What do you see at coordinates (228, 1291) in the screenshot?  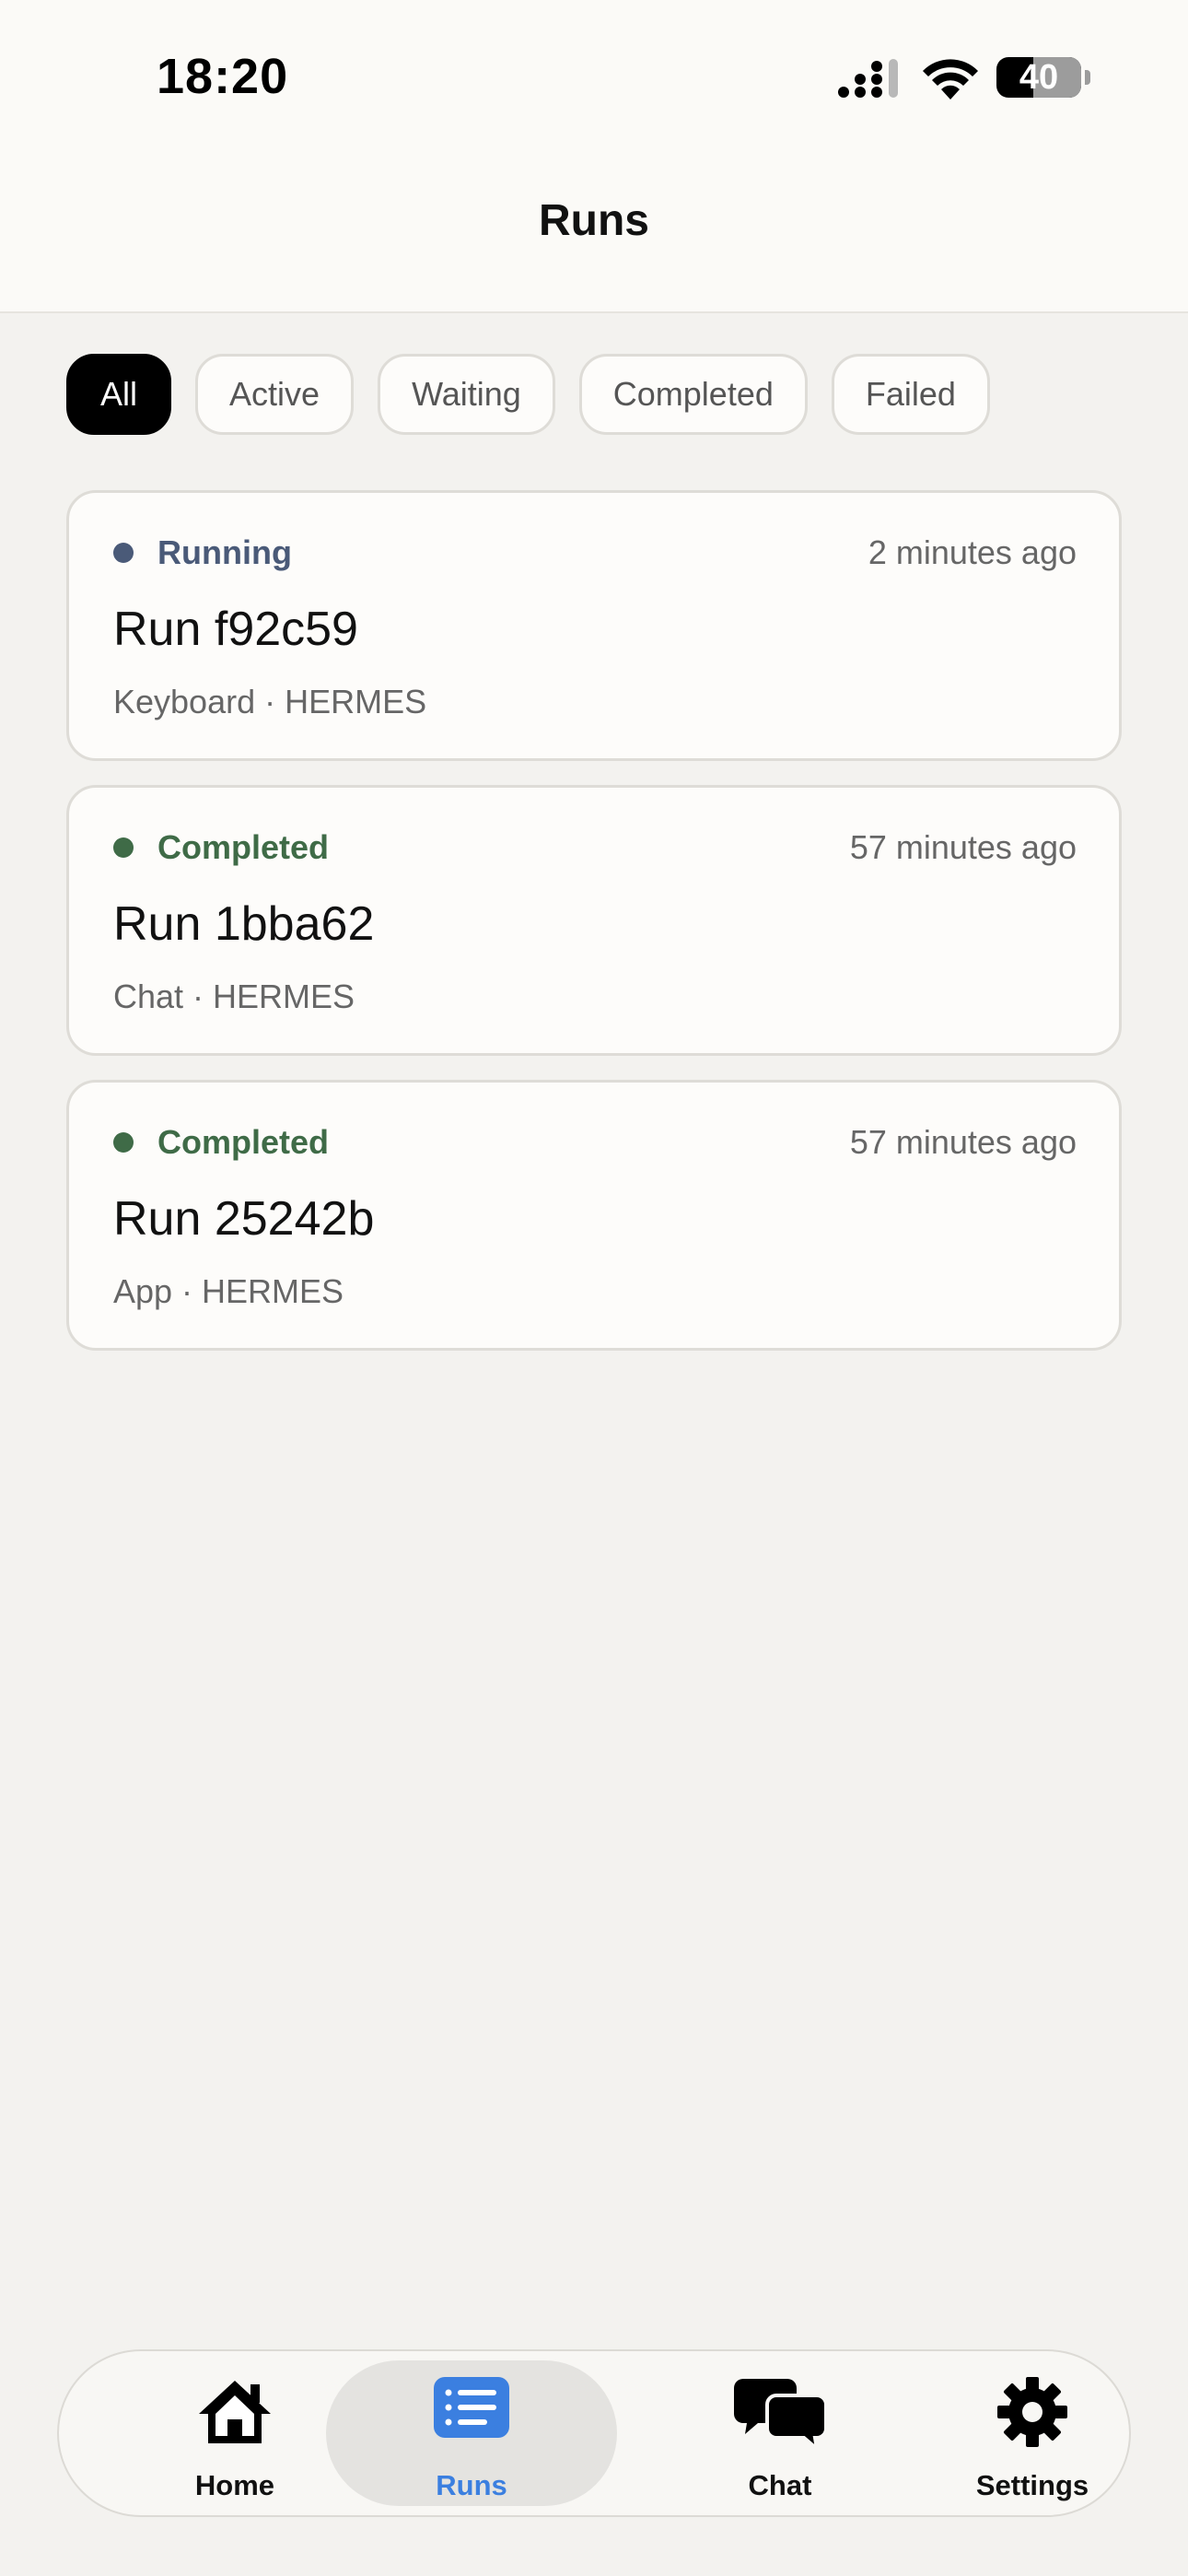 I see `run-meta: App · HERMES` at bounding box center [228, 1291].